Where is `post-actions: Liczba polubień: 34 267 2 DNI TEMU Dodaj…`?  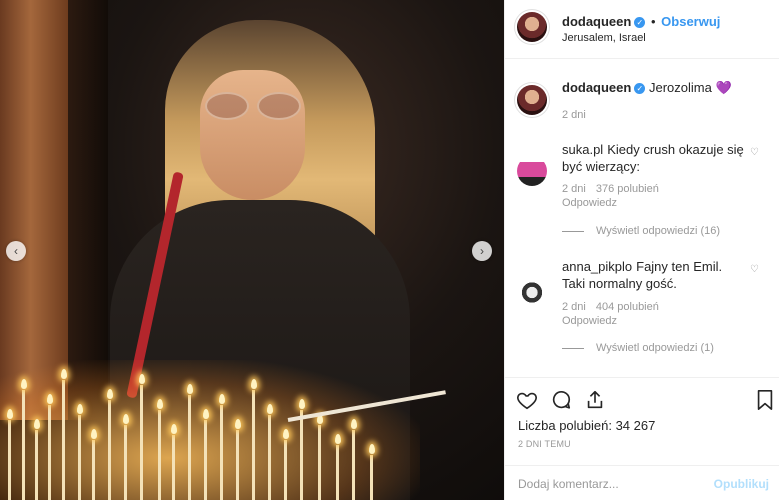
post-actions: Liczba polubień: 34 267 2 DNI TEMU Dodaj… is located at coordinates (642, 438).